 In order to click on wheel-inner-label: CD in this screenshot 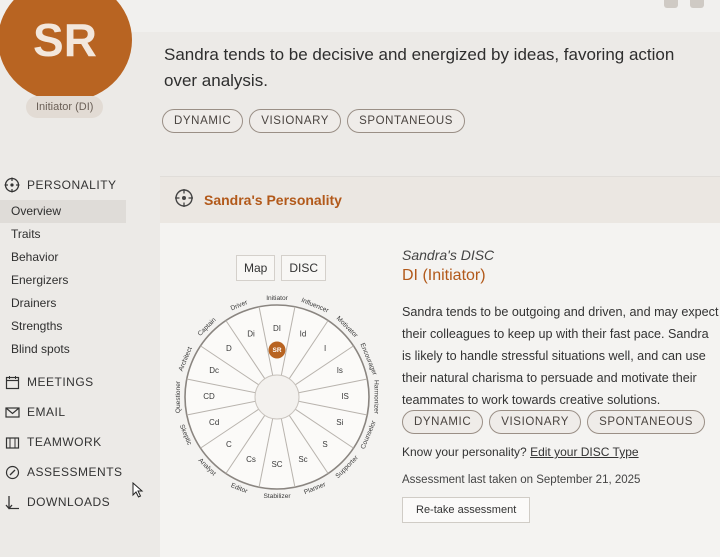, I will do `click(209, 396)`.